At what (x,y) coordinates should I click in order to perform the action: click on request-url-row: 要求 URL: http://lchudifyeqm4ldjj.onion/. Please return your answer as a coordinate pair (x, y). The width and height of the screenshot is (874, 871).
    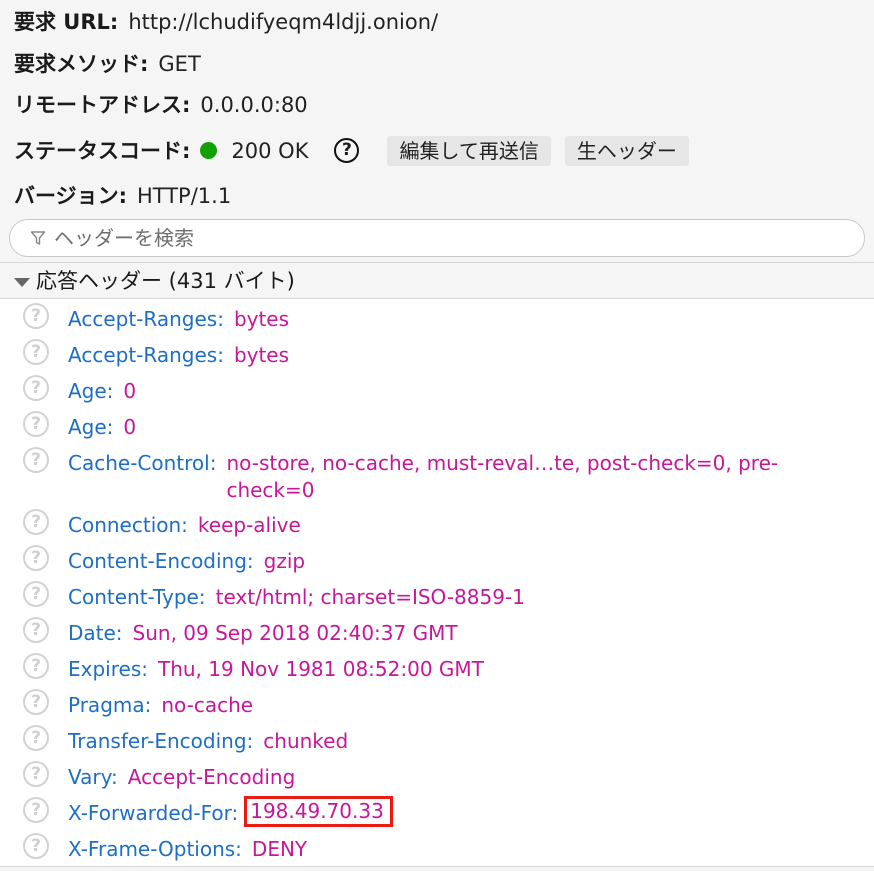
    Looking at the image, I should click on (226, 22).